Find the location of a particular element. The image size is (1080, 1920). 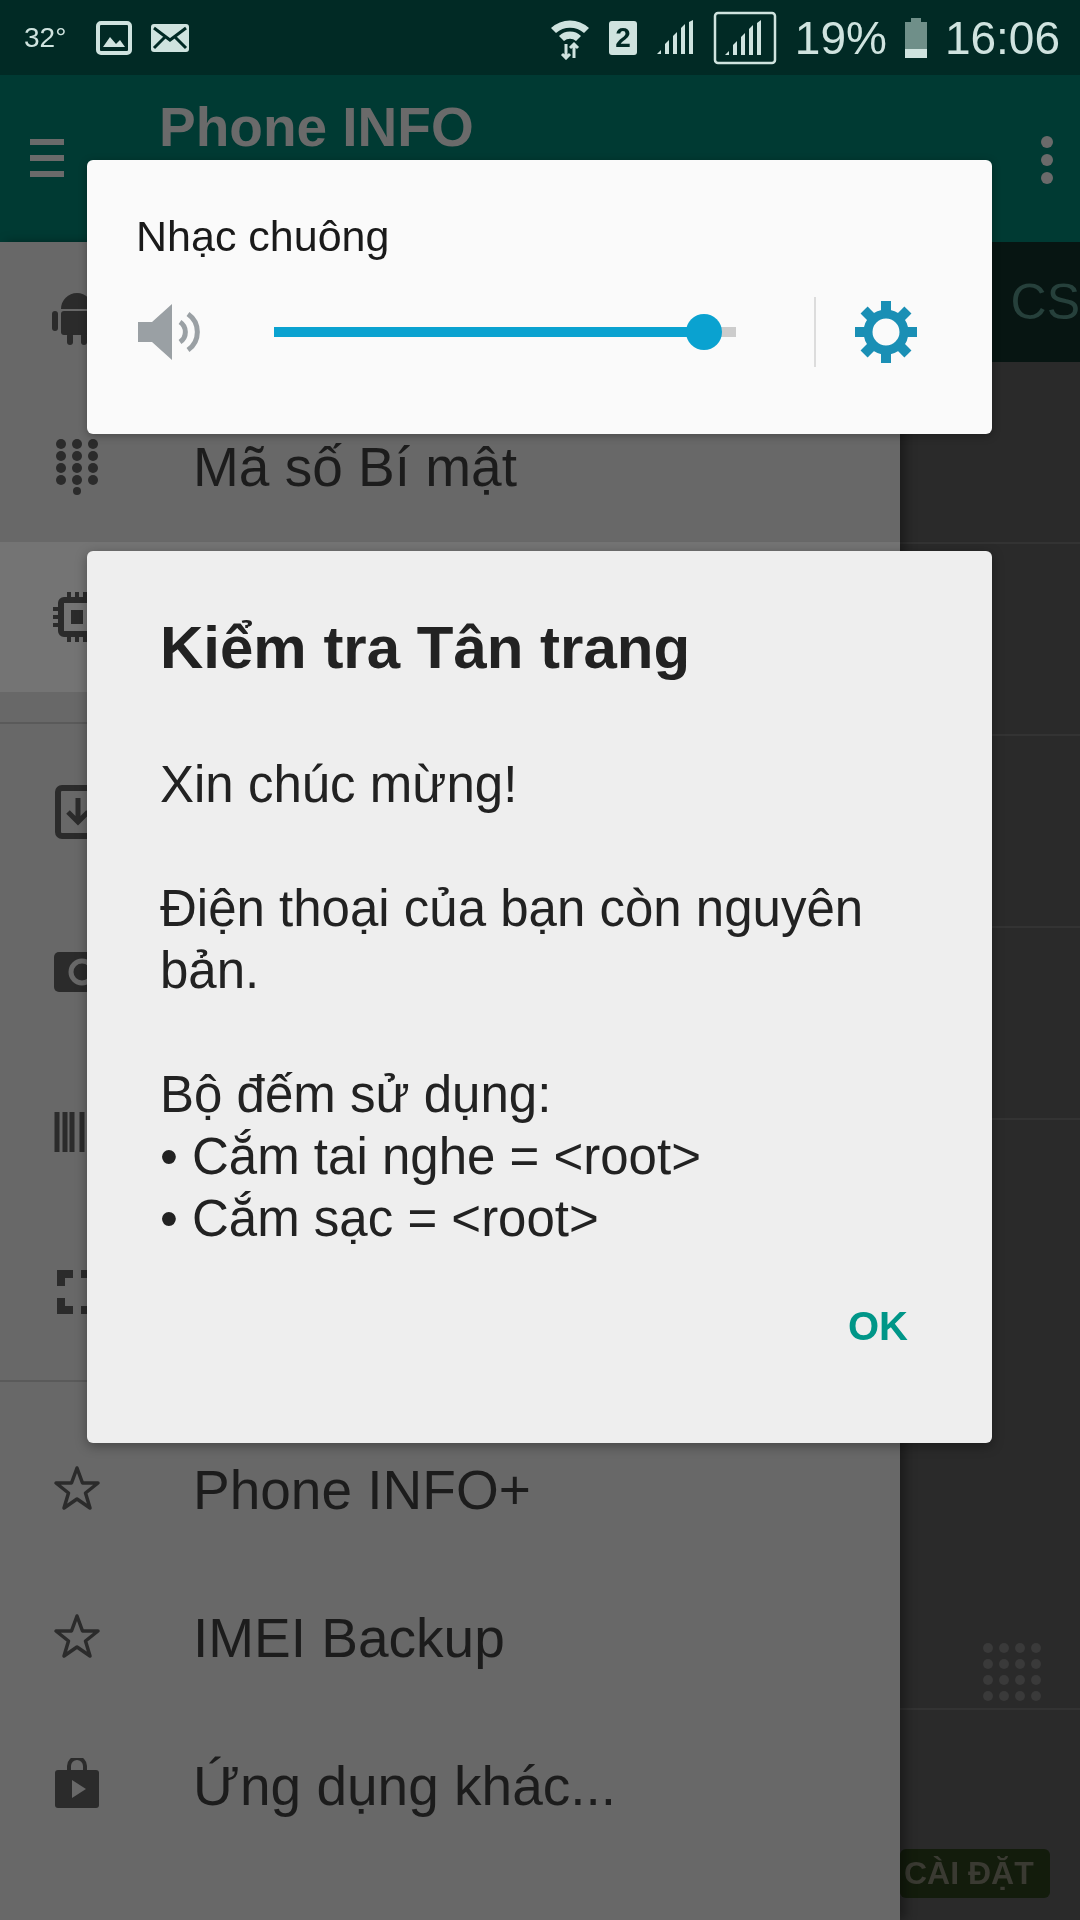

sim-badge: 2 is located at coordinates (623, 37).